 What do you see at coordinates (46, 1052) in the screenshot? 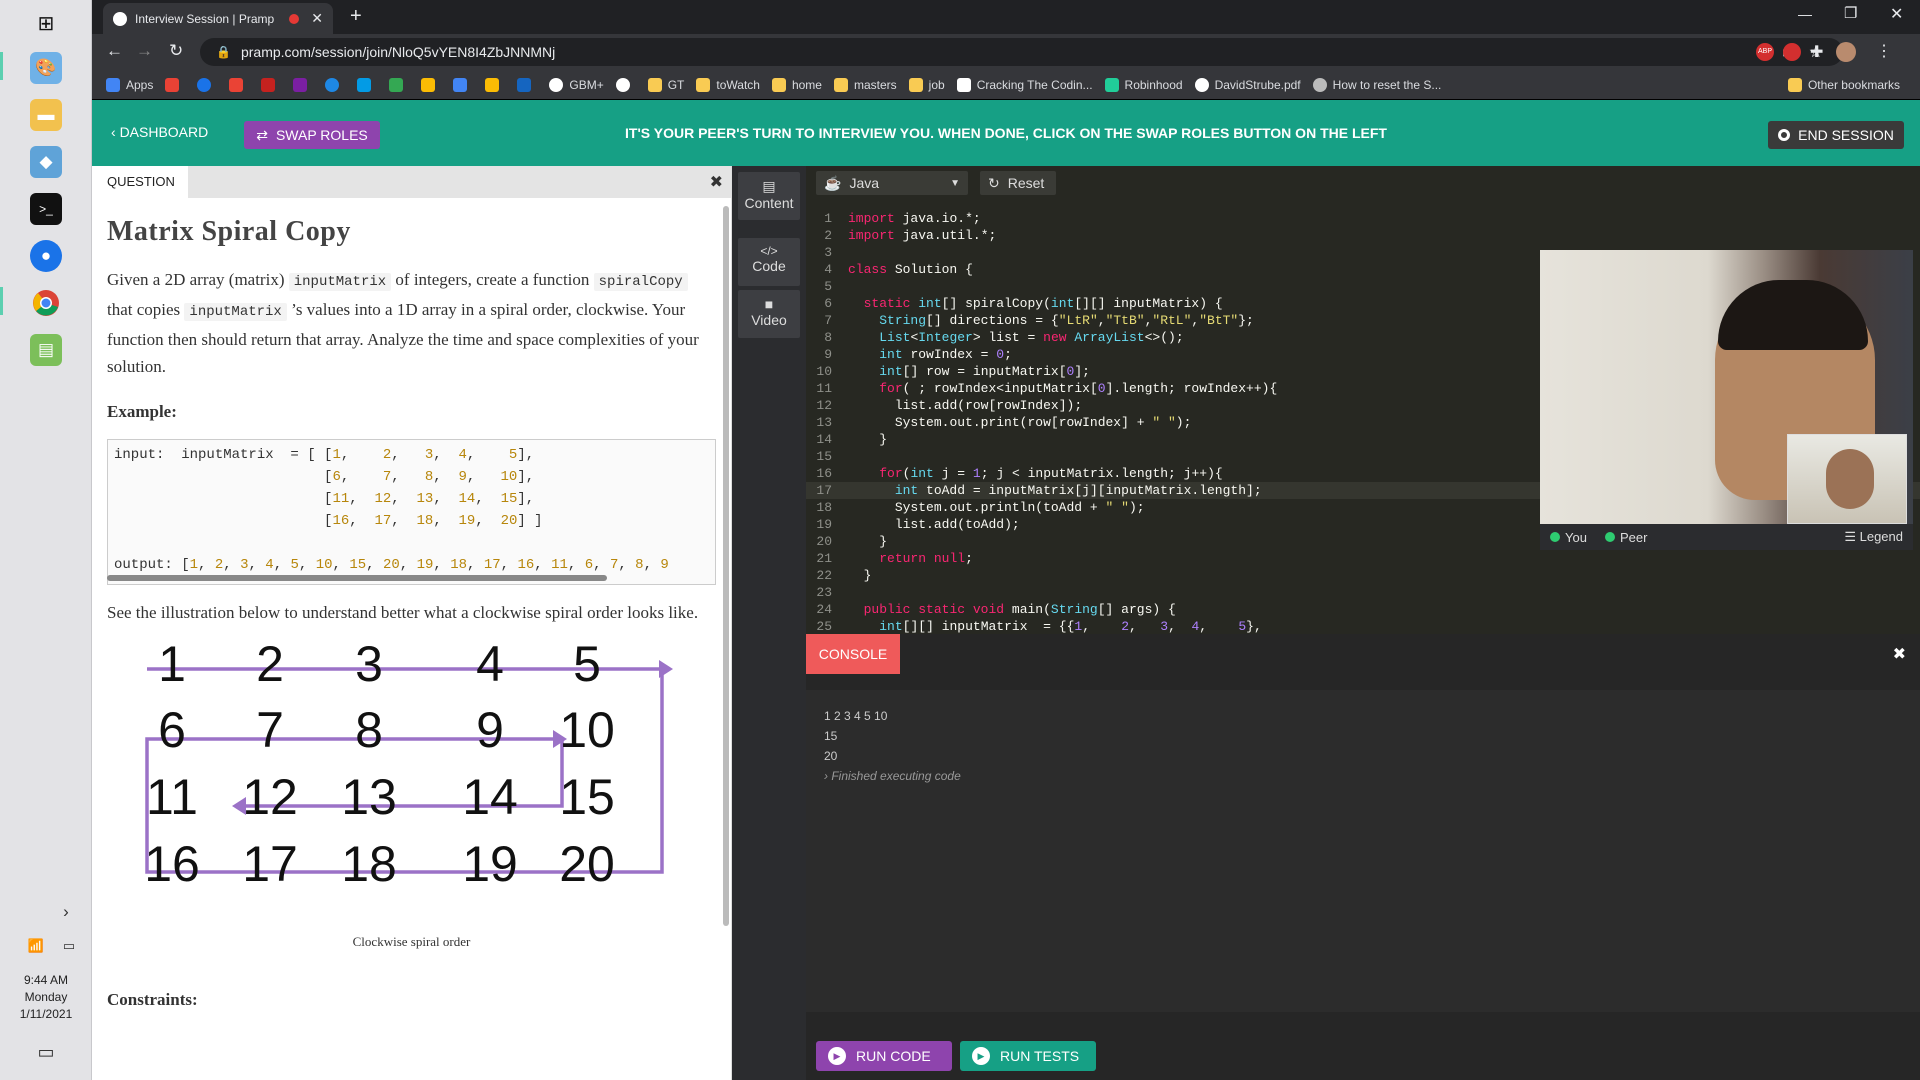
I see `notifications-icon: ▭` at bounding box center [46, 1052].